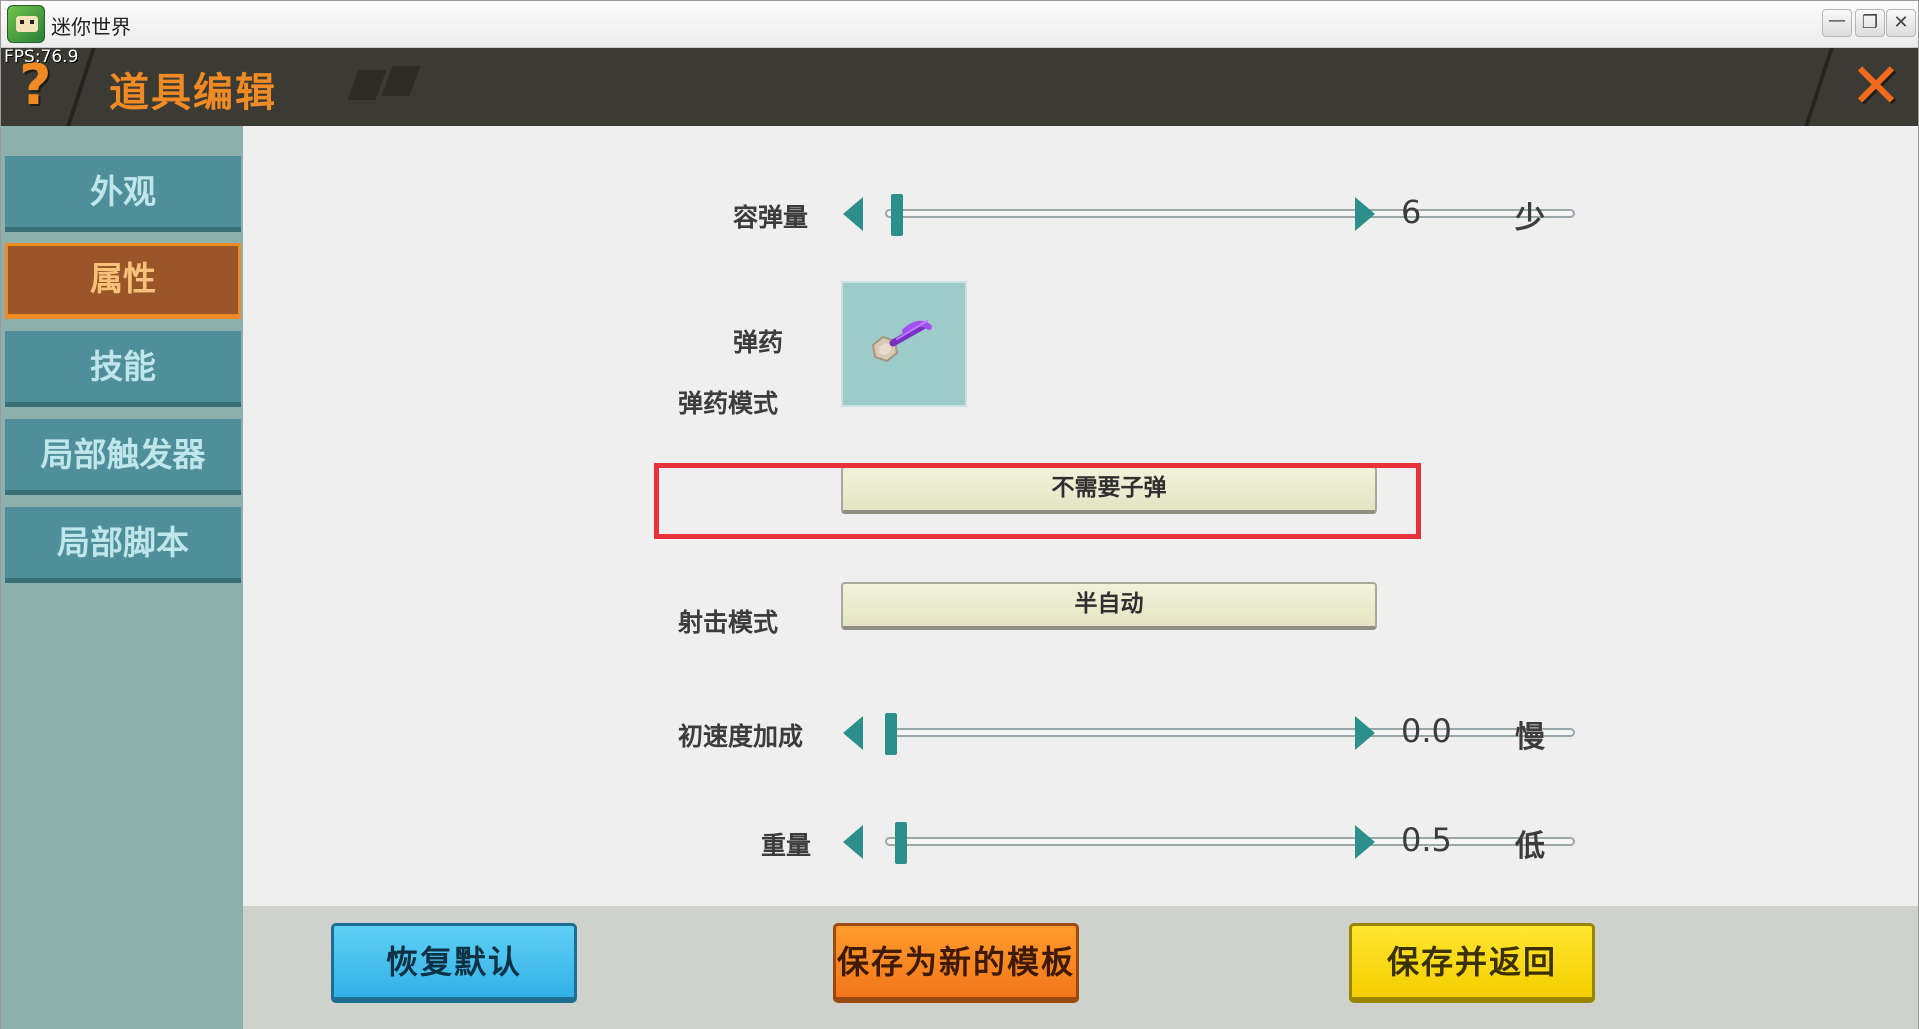 This screenshot has width=1919, height=1029. Describe the element at coordinates (728, 403) in the screenshot. I see `ammo-mode-label: 弹药模式` at that location.